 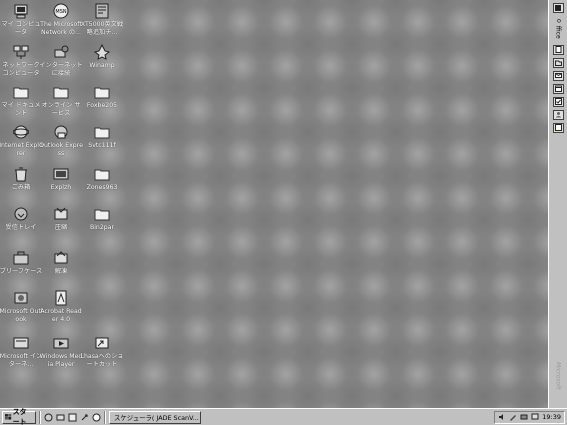 I want to click on desktop-icon-online-services: オンライン サービス, so click(x=61, y=101).